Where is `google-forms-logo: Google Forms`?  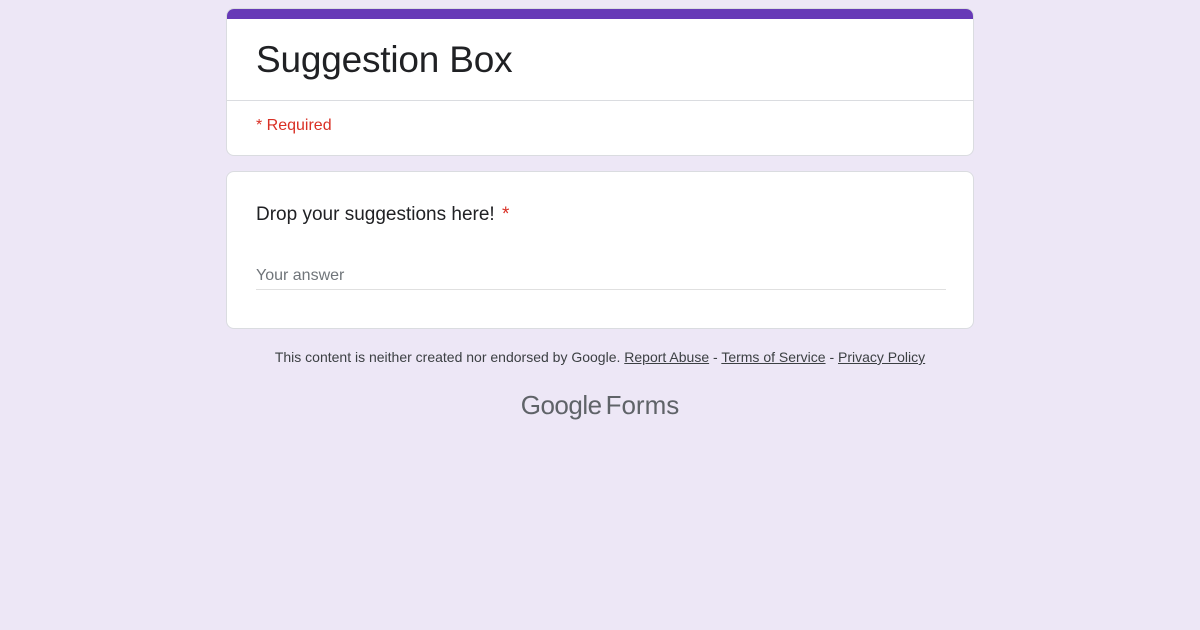
google-forms-logo: Google Forms is located at coordinates (600, 405).